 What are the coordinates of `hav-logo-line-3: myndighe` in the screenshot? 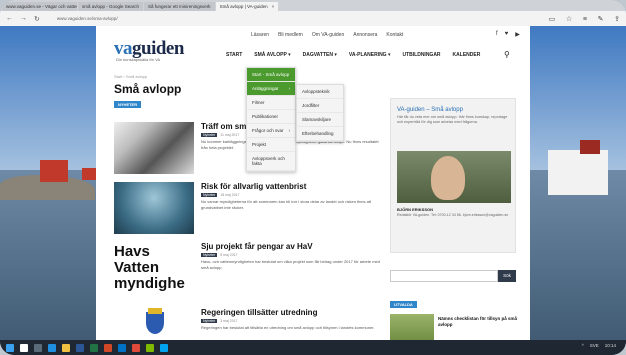 It's located at (149, 283).